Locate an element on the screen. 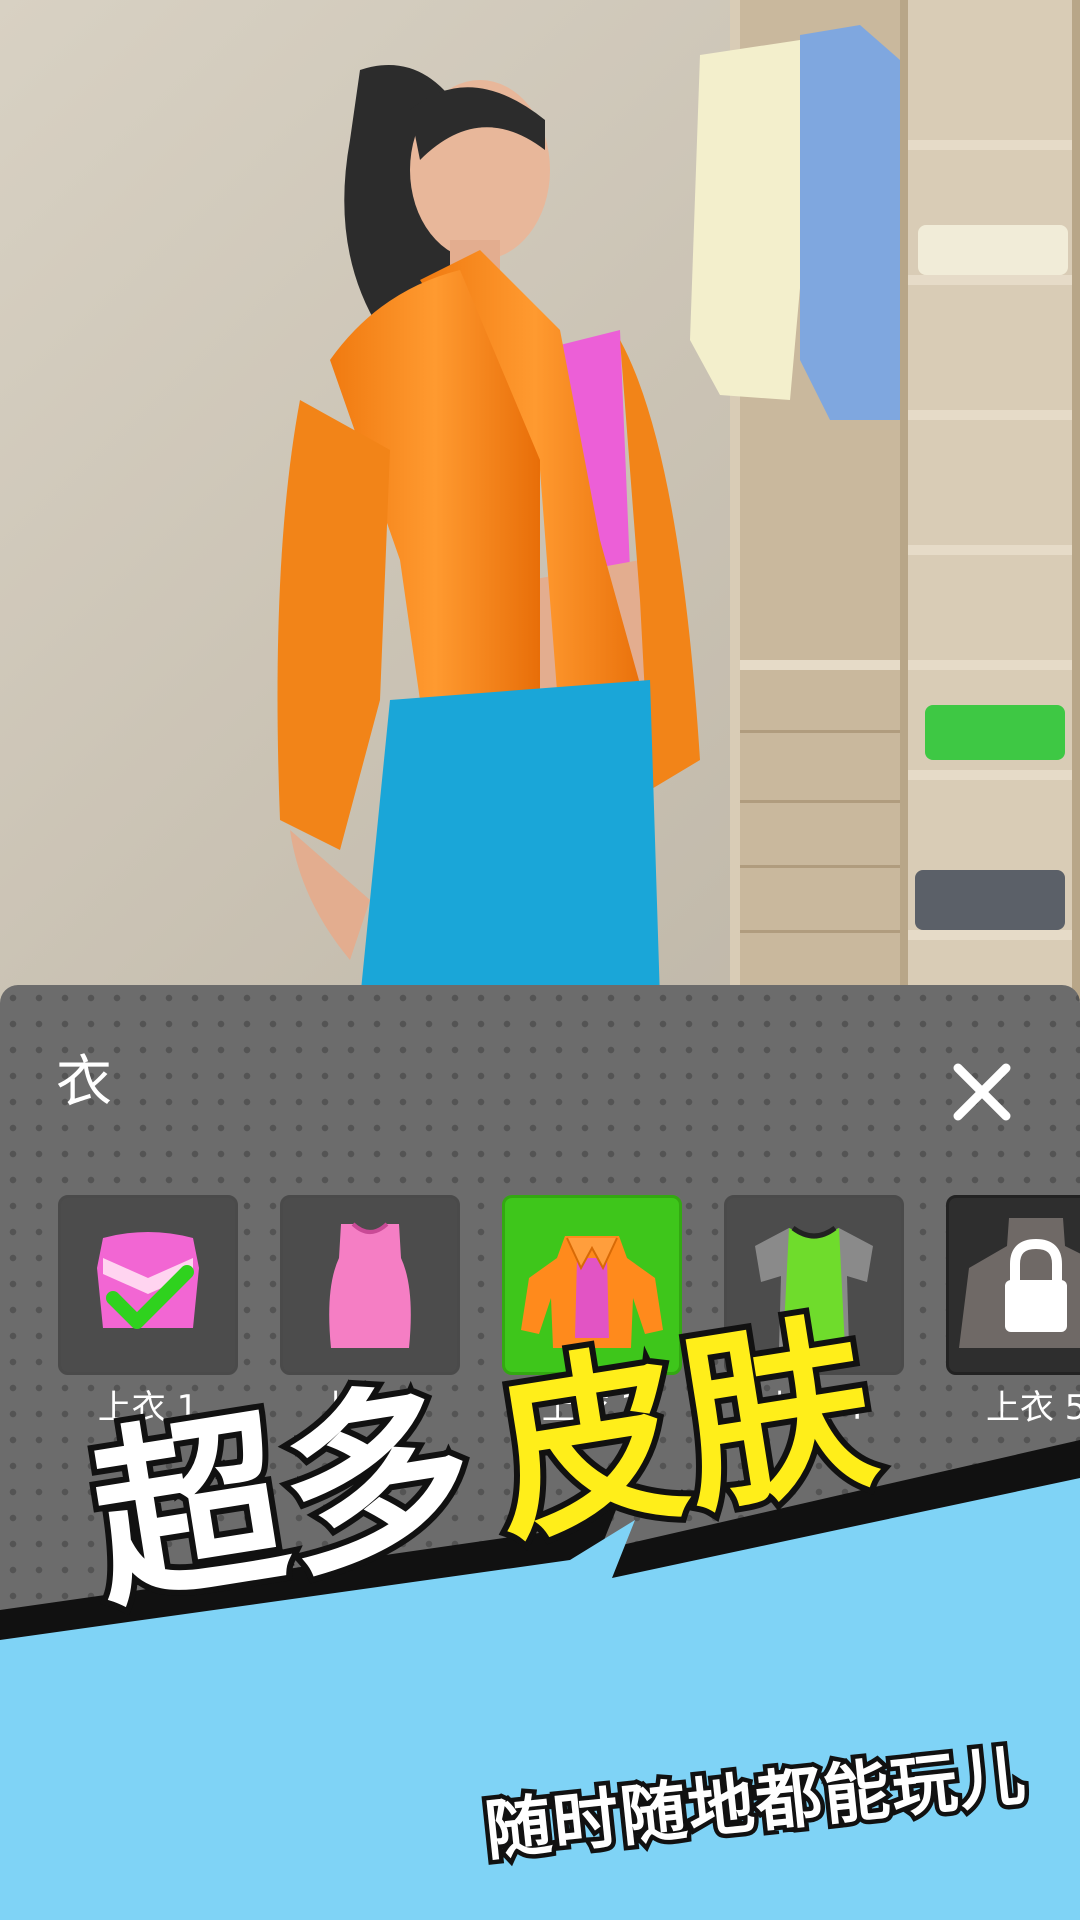 The image size is (1080, 1920). panel-title: 衣 is located at coordinates (84, 1082).